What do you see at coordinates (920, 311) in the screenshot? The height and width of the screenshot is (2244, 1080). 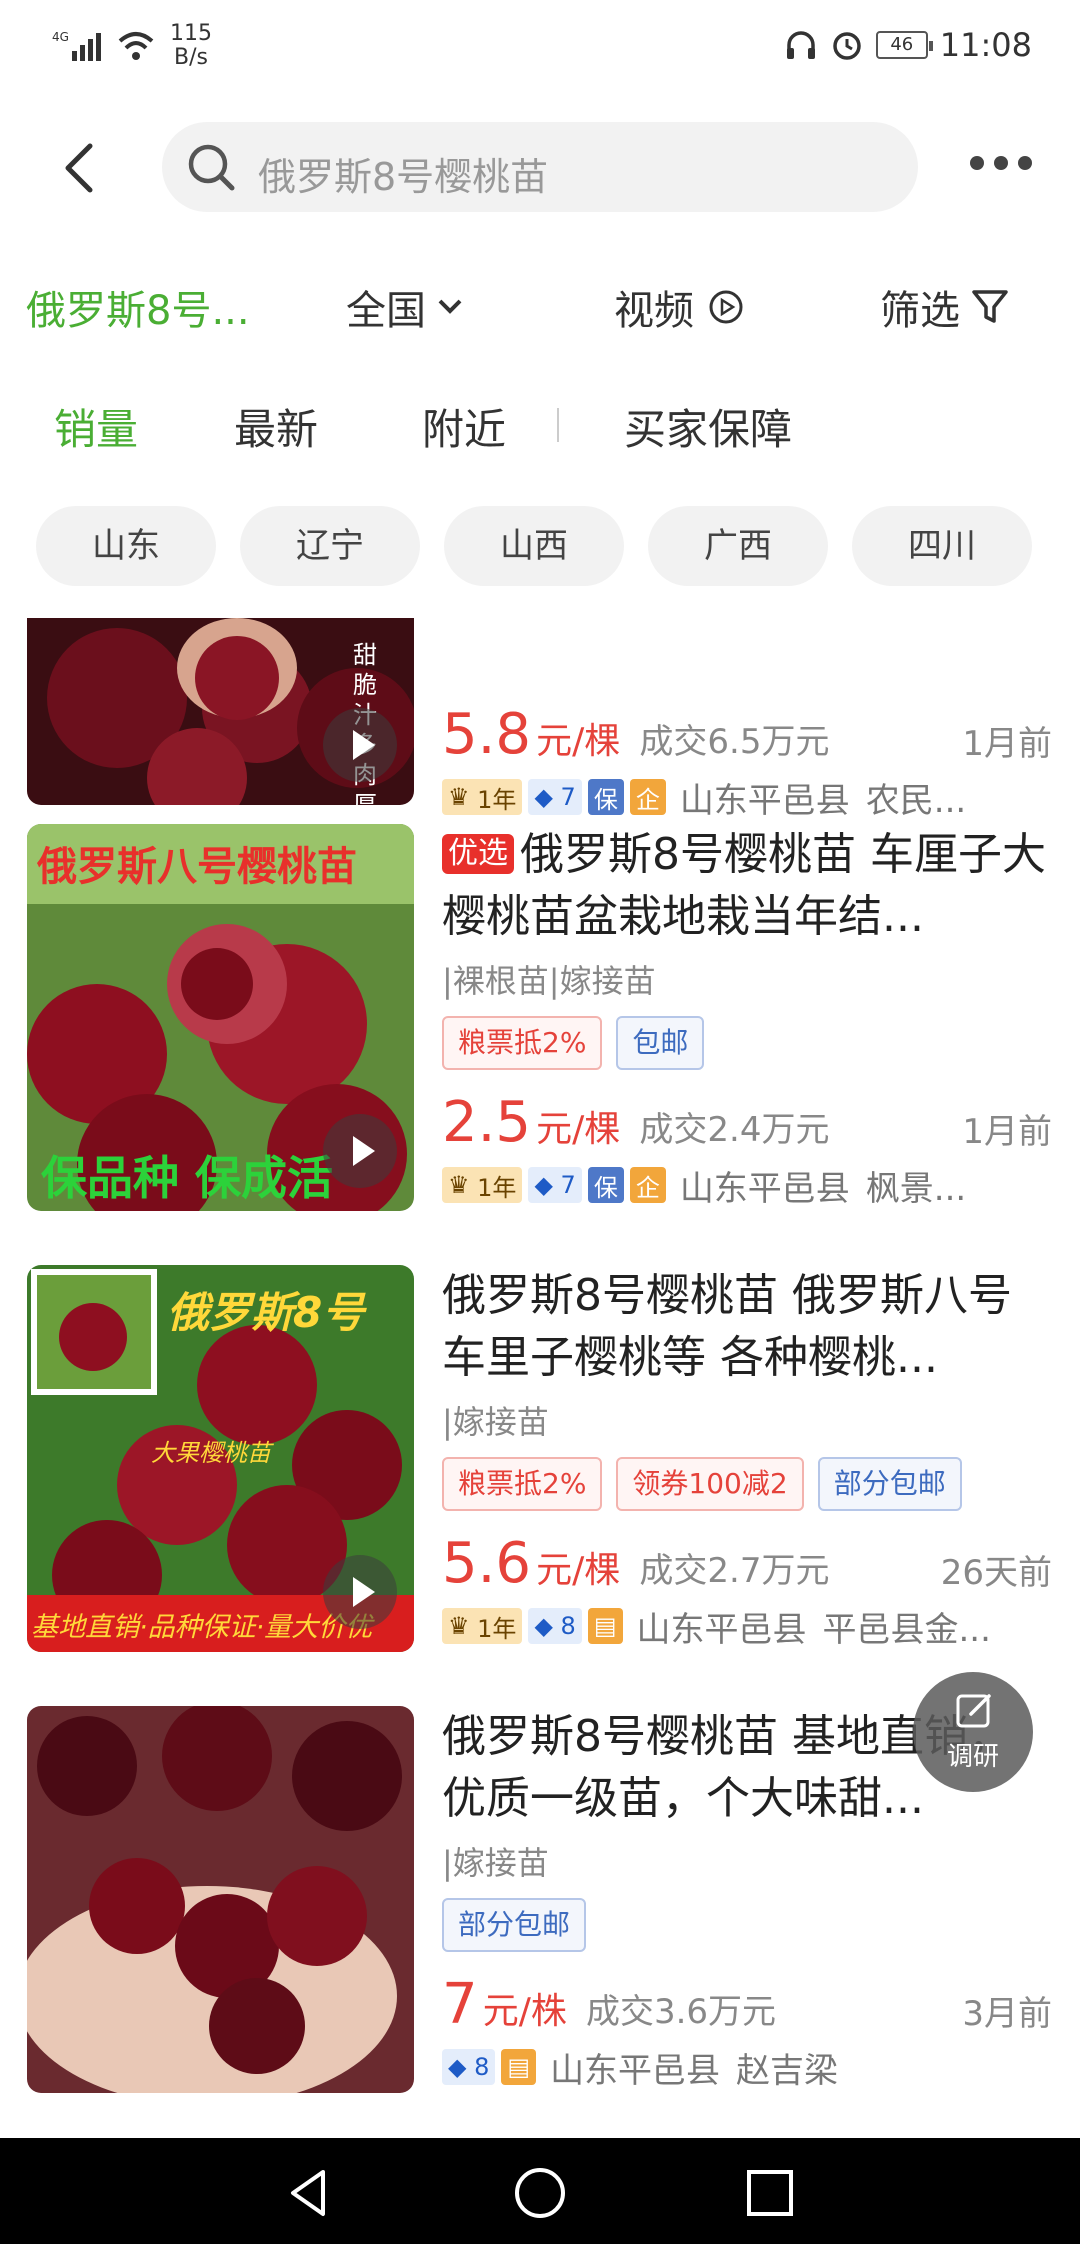 I see `filter-label: 筛选` at bounding box center [920, 311].